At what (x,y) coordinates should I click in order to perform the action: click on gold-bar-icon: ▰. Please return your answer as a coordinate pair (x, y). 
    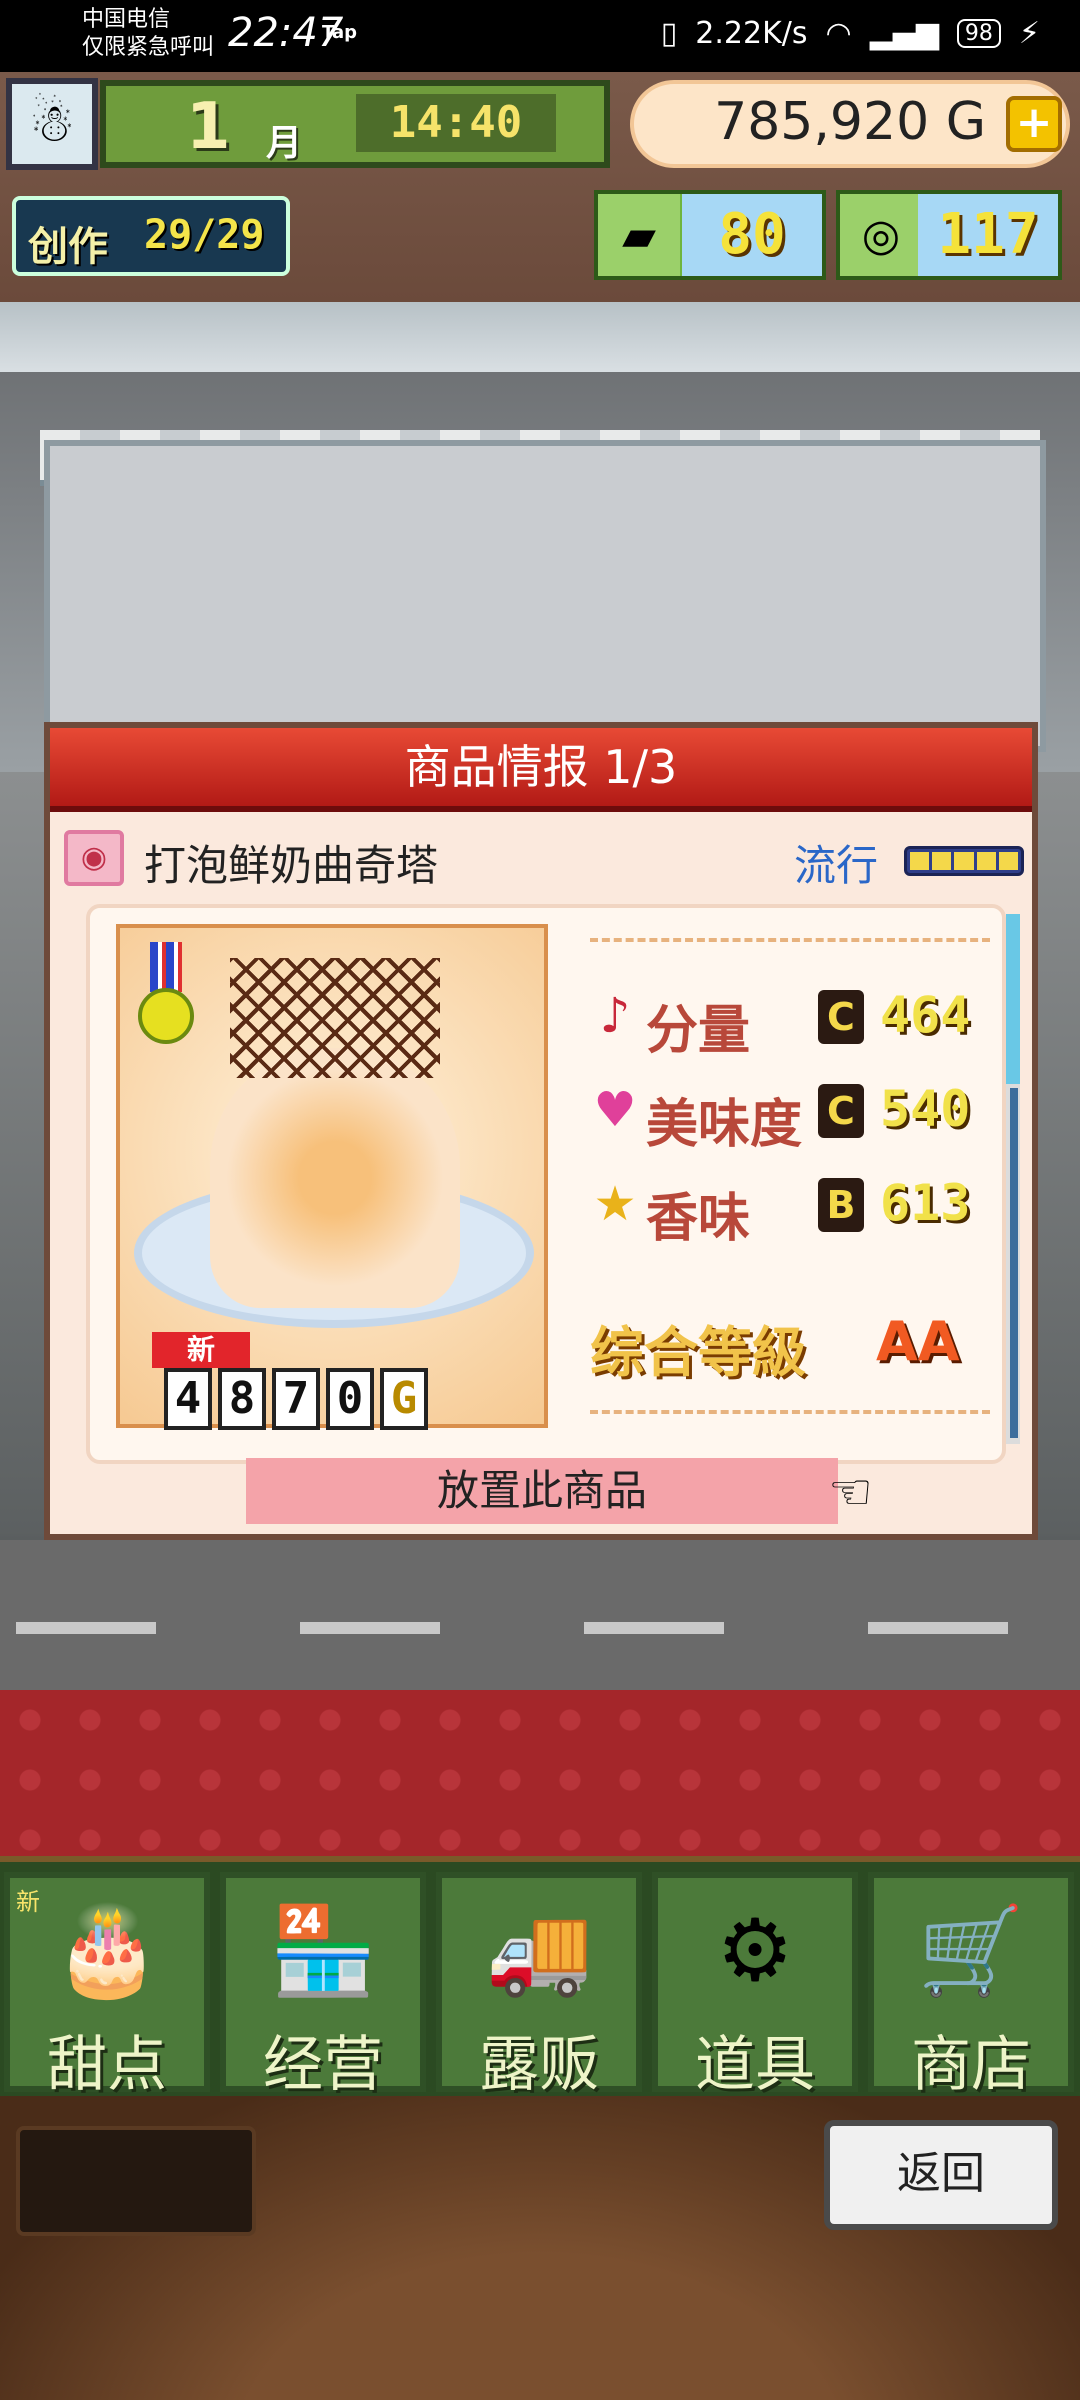
    Looking at the image, I should click on (639, 235).